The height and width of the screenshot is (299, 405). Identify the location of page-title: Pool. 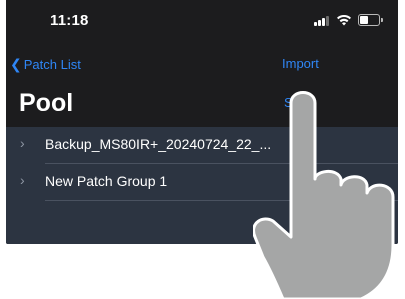
(46, 103).